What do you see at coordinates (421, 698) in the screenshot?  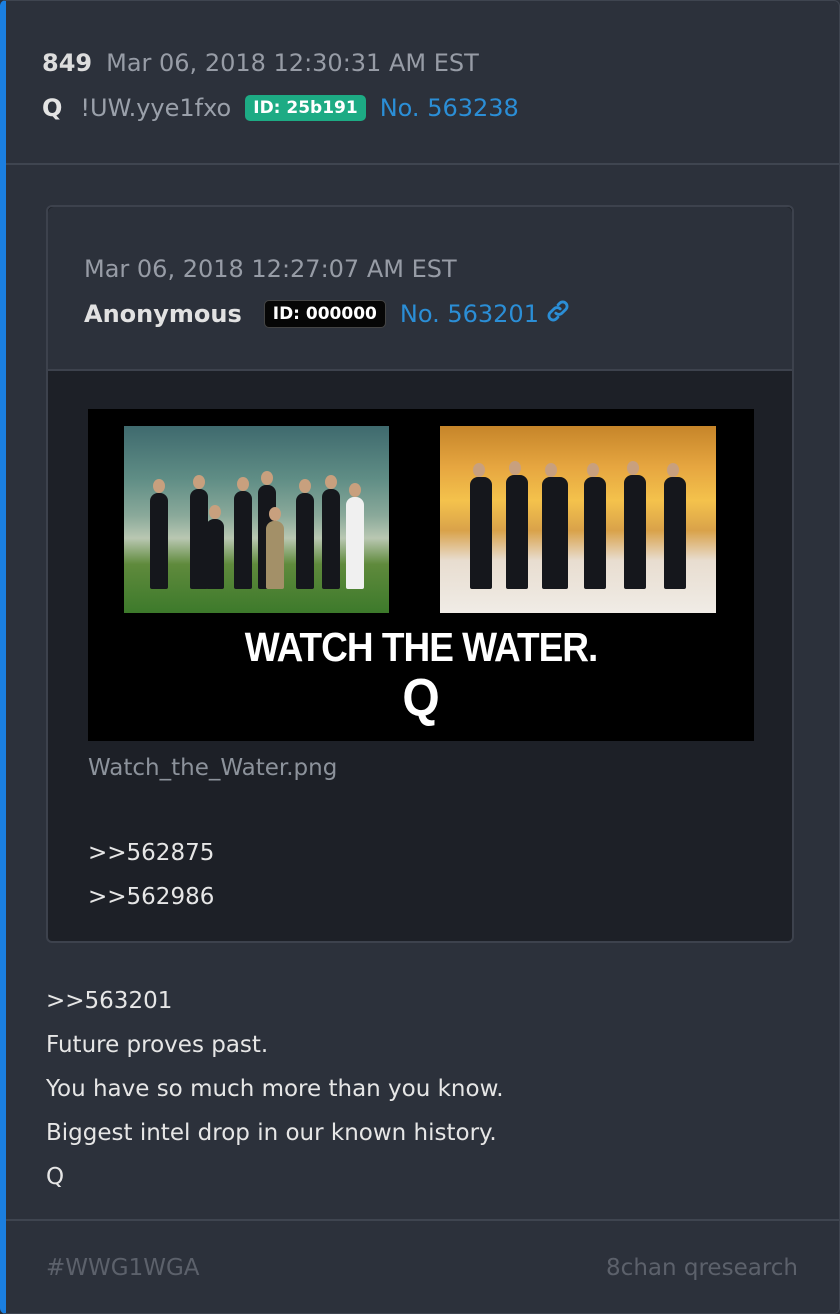 I see `image-caption-line2: Q` at bounding box center [421, 698].